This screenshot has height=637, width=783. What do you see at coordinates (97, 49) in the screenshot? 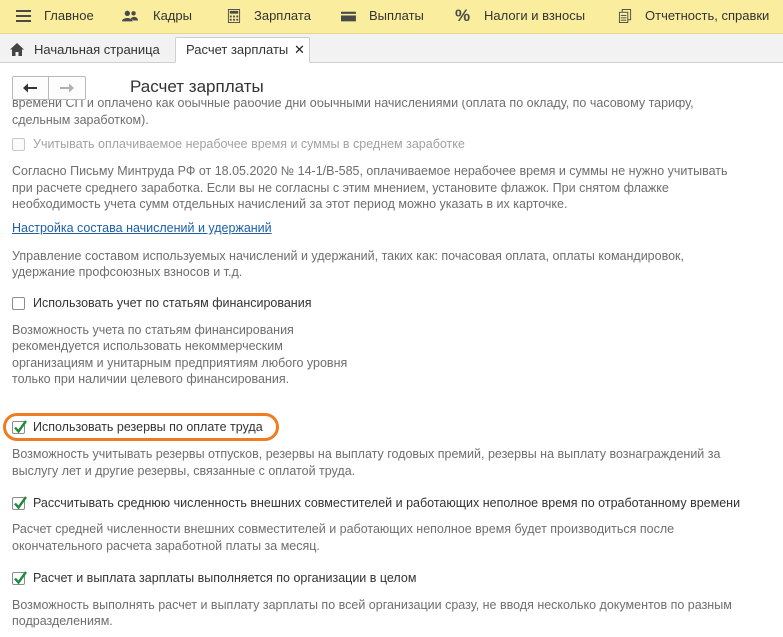
I see `tab-home-label: Начальная страница` at bounding box center [97, 49].